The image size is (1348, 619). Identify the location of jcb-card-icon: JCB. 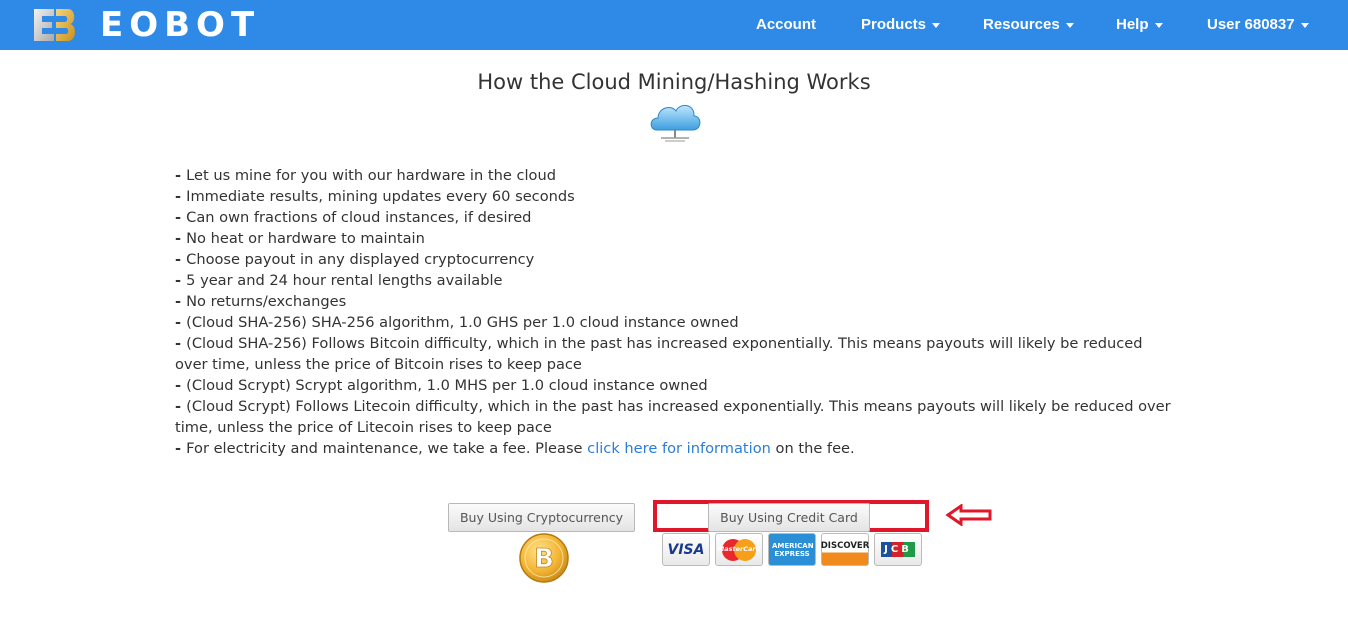
(898, 549).